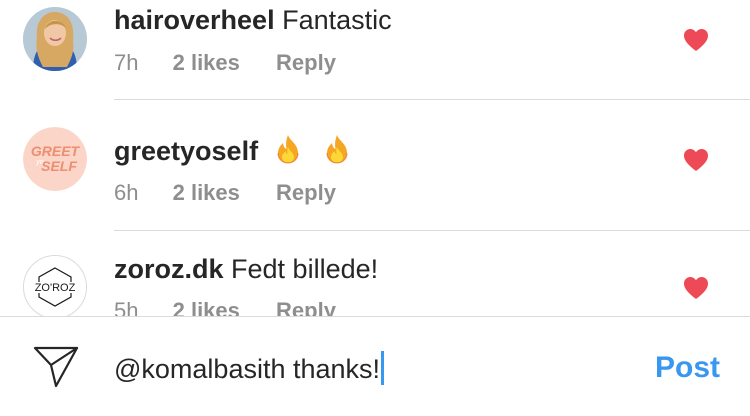 Image resolution: width=750 pixels, height=416 pixels. Describe the element at coordinates (59, 166) in the screenshot. I see `svg-text: SELF` at that location.